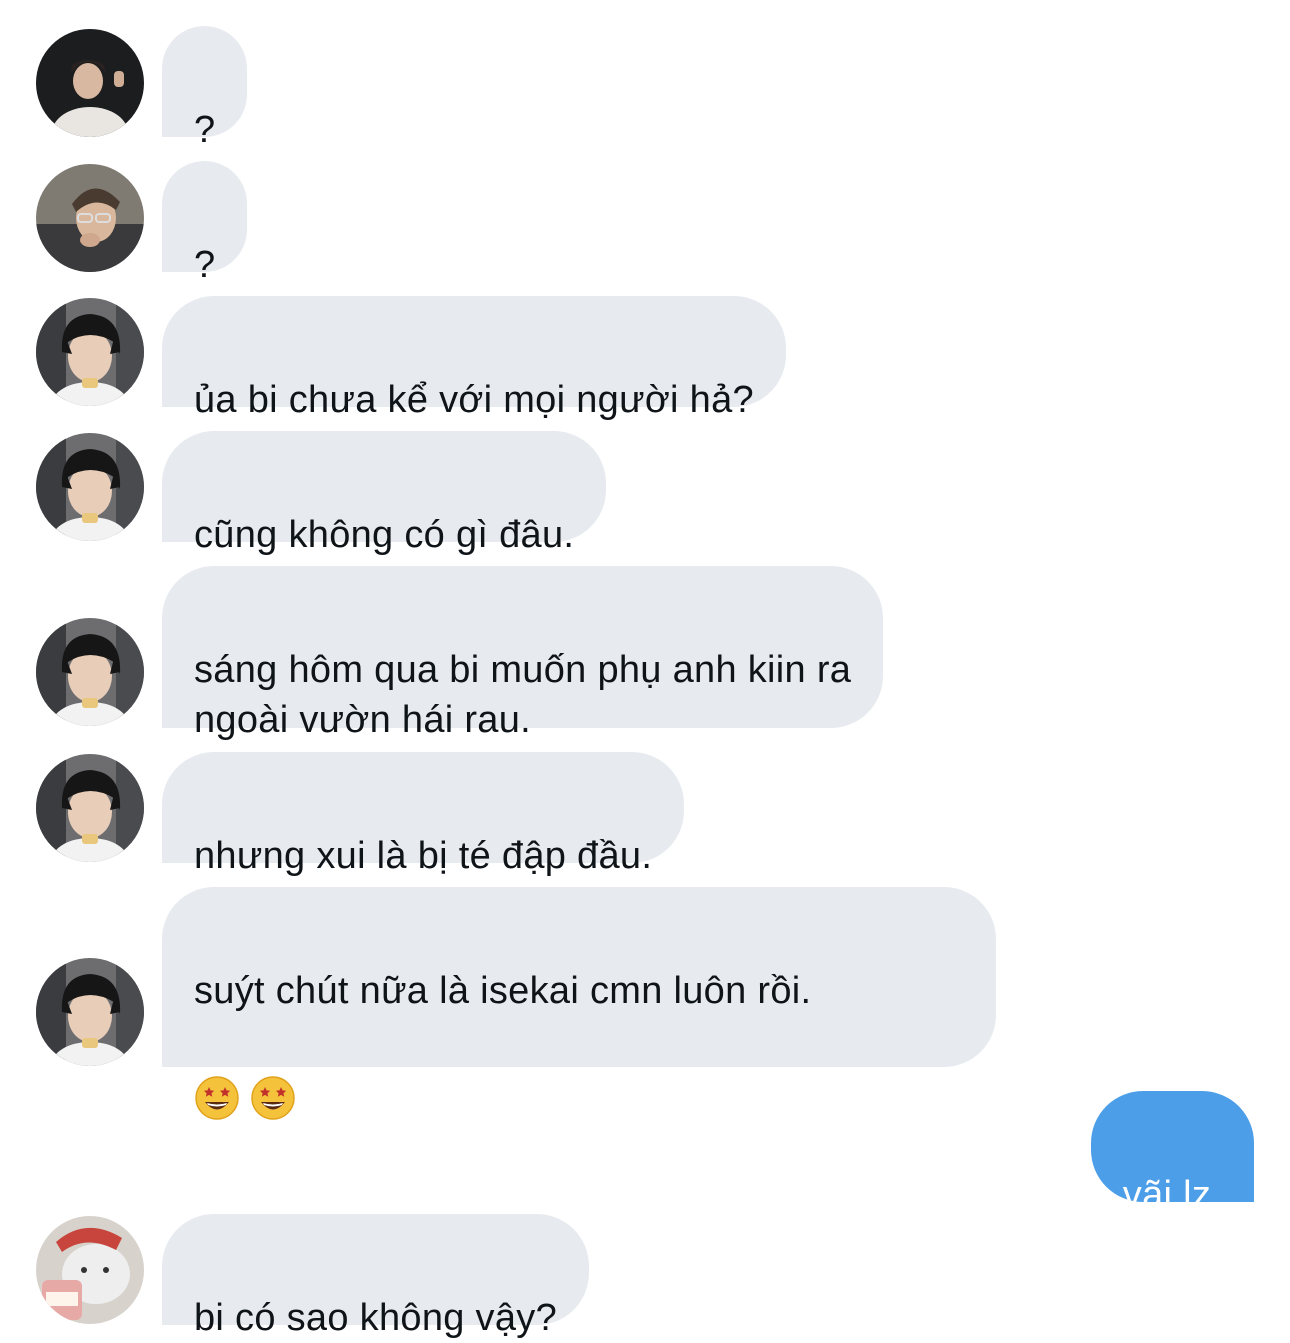  What do you see at coordinates (423, 856) in the screenshot?
I see `message-text: nhưng xui là bị té đập đầu.` at bounding box center [423, 856].